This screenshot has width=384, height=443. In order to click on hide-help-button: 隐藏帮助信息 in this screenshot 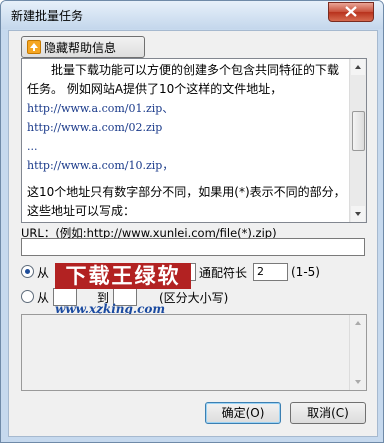, I will do `click(83, 47)`.